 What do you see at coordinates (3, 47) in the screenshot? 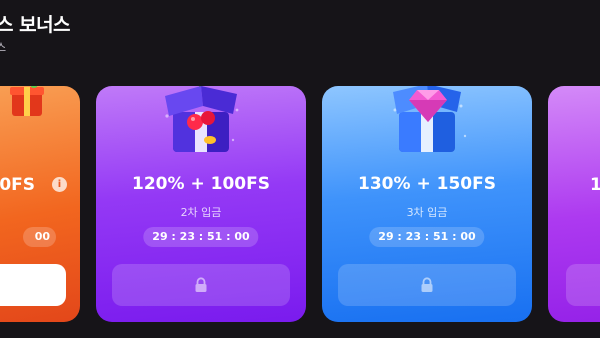
I see `page-subtitle: 스` at bounding box center [3, 47].